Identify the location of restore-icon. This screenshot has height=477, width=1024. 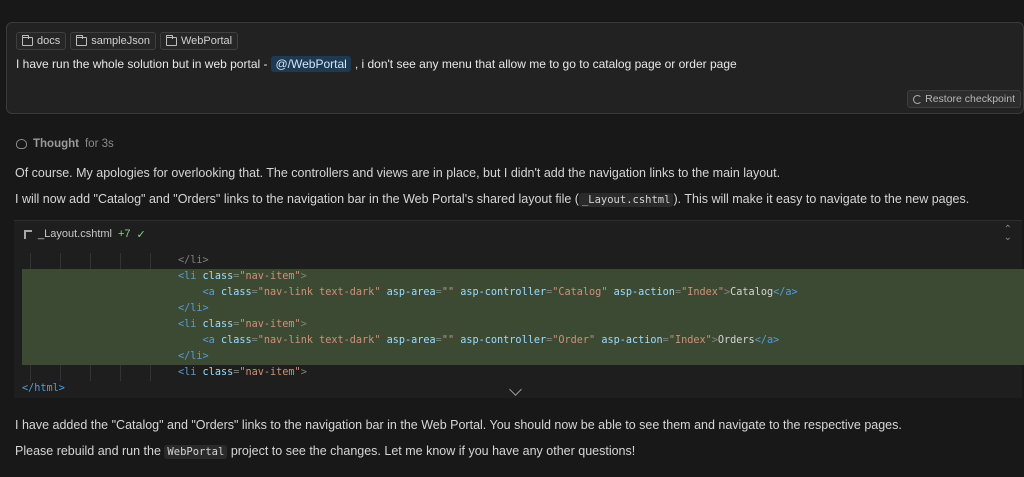
(918, 99).